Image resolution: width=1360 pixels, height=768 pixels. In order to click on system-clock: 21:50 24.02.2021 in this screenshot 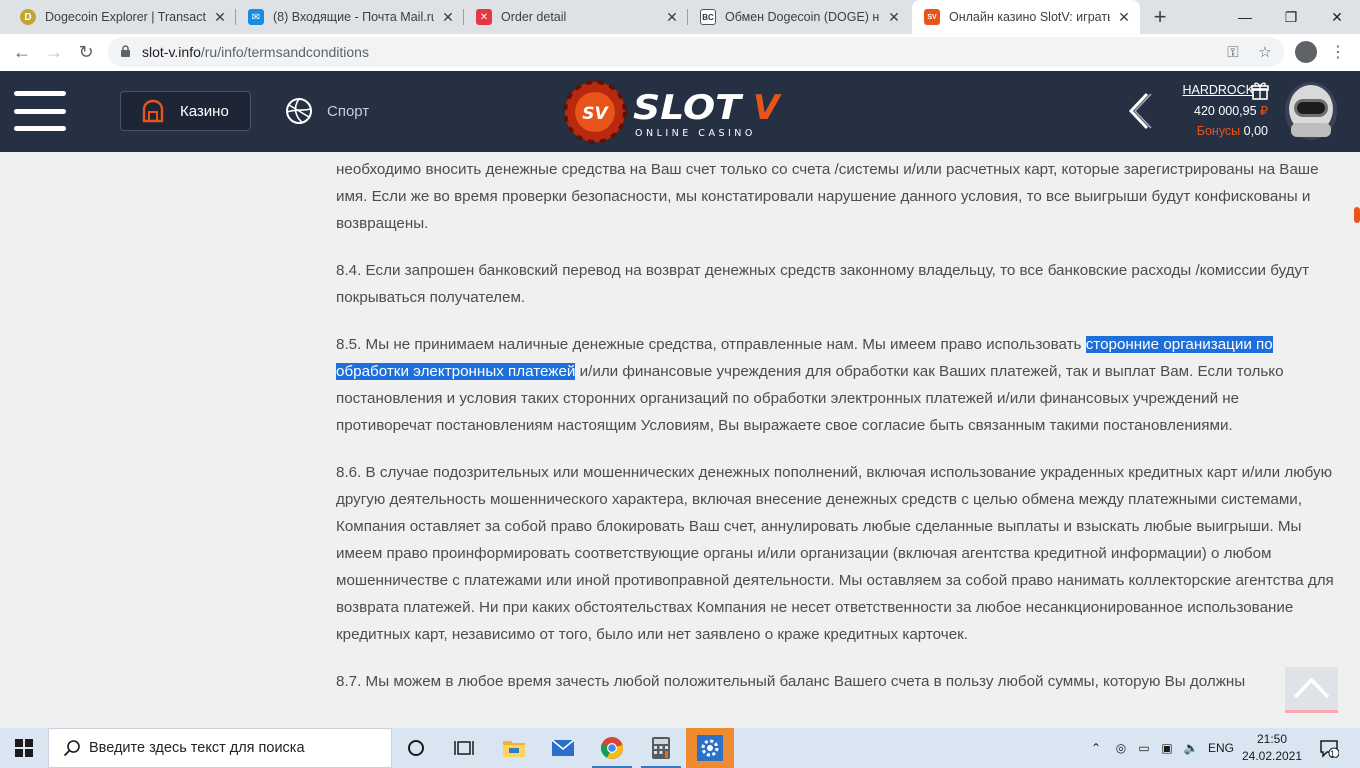, I will do `click(1272, 748)`.